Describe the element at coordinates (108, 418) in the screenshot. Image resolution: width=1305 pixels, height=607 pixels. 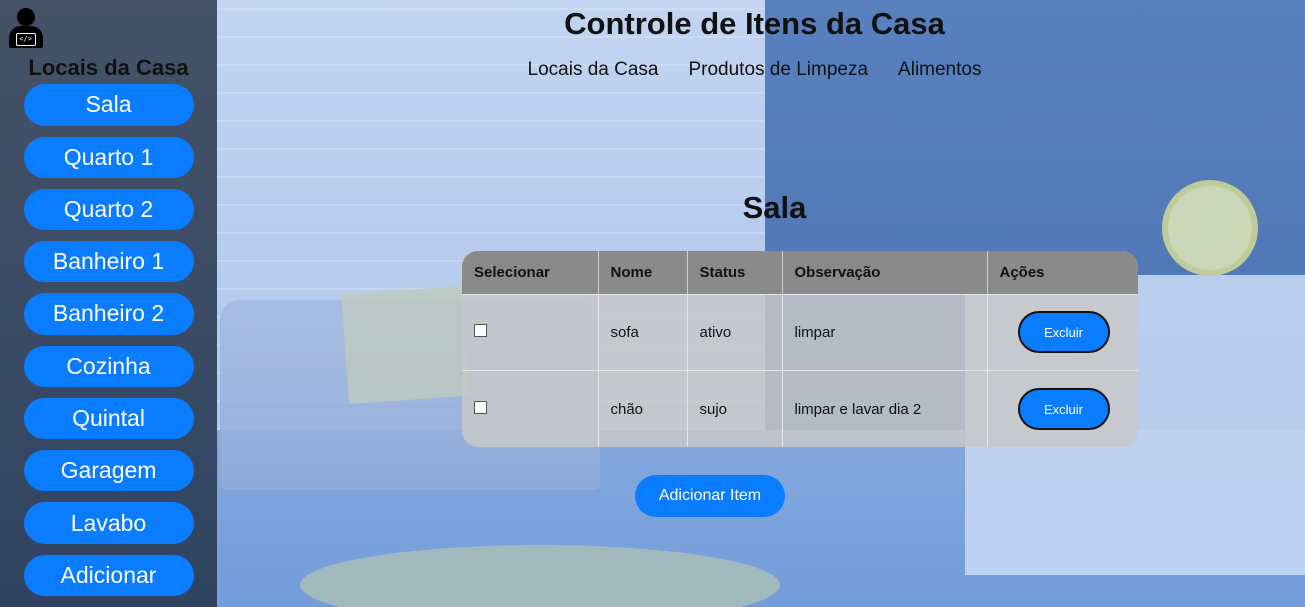
I see `sidebar-item-quintal: Quintal` at that location.